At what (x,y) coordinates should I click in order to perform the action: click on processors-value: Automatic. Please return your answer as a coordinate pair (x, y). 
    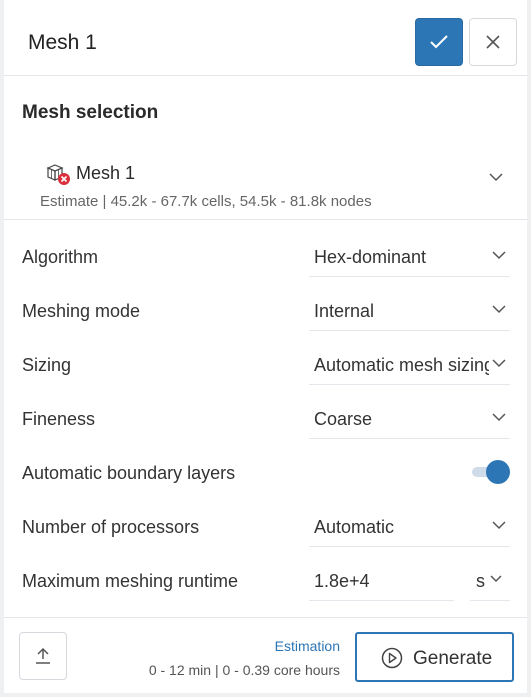
    Looking at the image, I should click on (354, 527).